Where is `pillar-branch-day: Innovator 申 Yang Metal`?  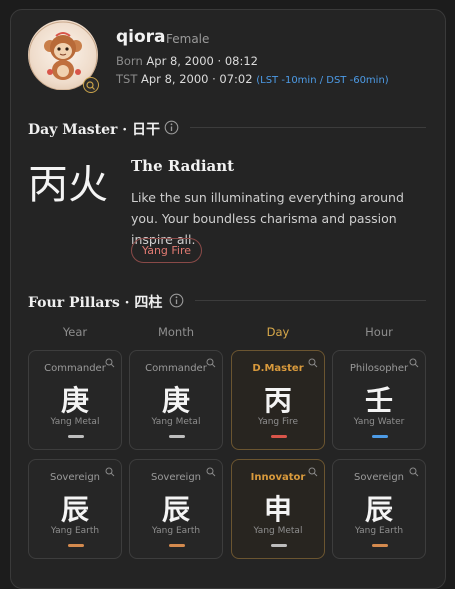
pillar-branch-day: Innovator 申 Yang Metal is located at coordinates (278, 509).